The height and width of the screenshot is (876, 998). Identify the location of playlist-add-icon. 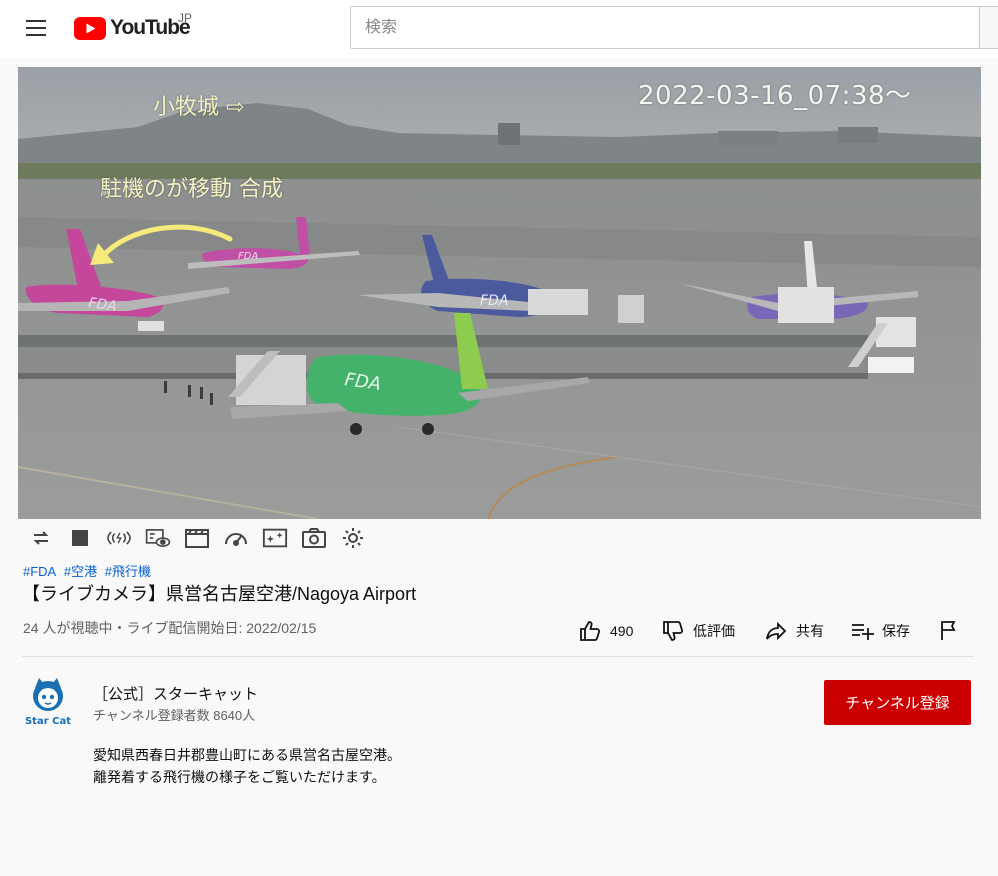
(863, 632).